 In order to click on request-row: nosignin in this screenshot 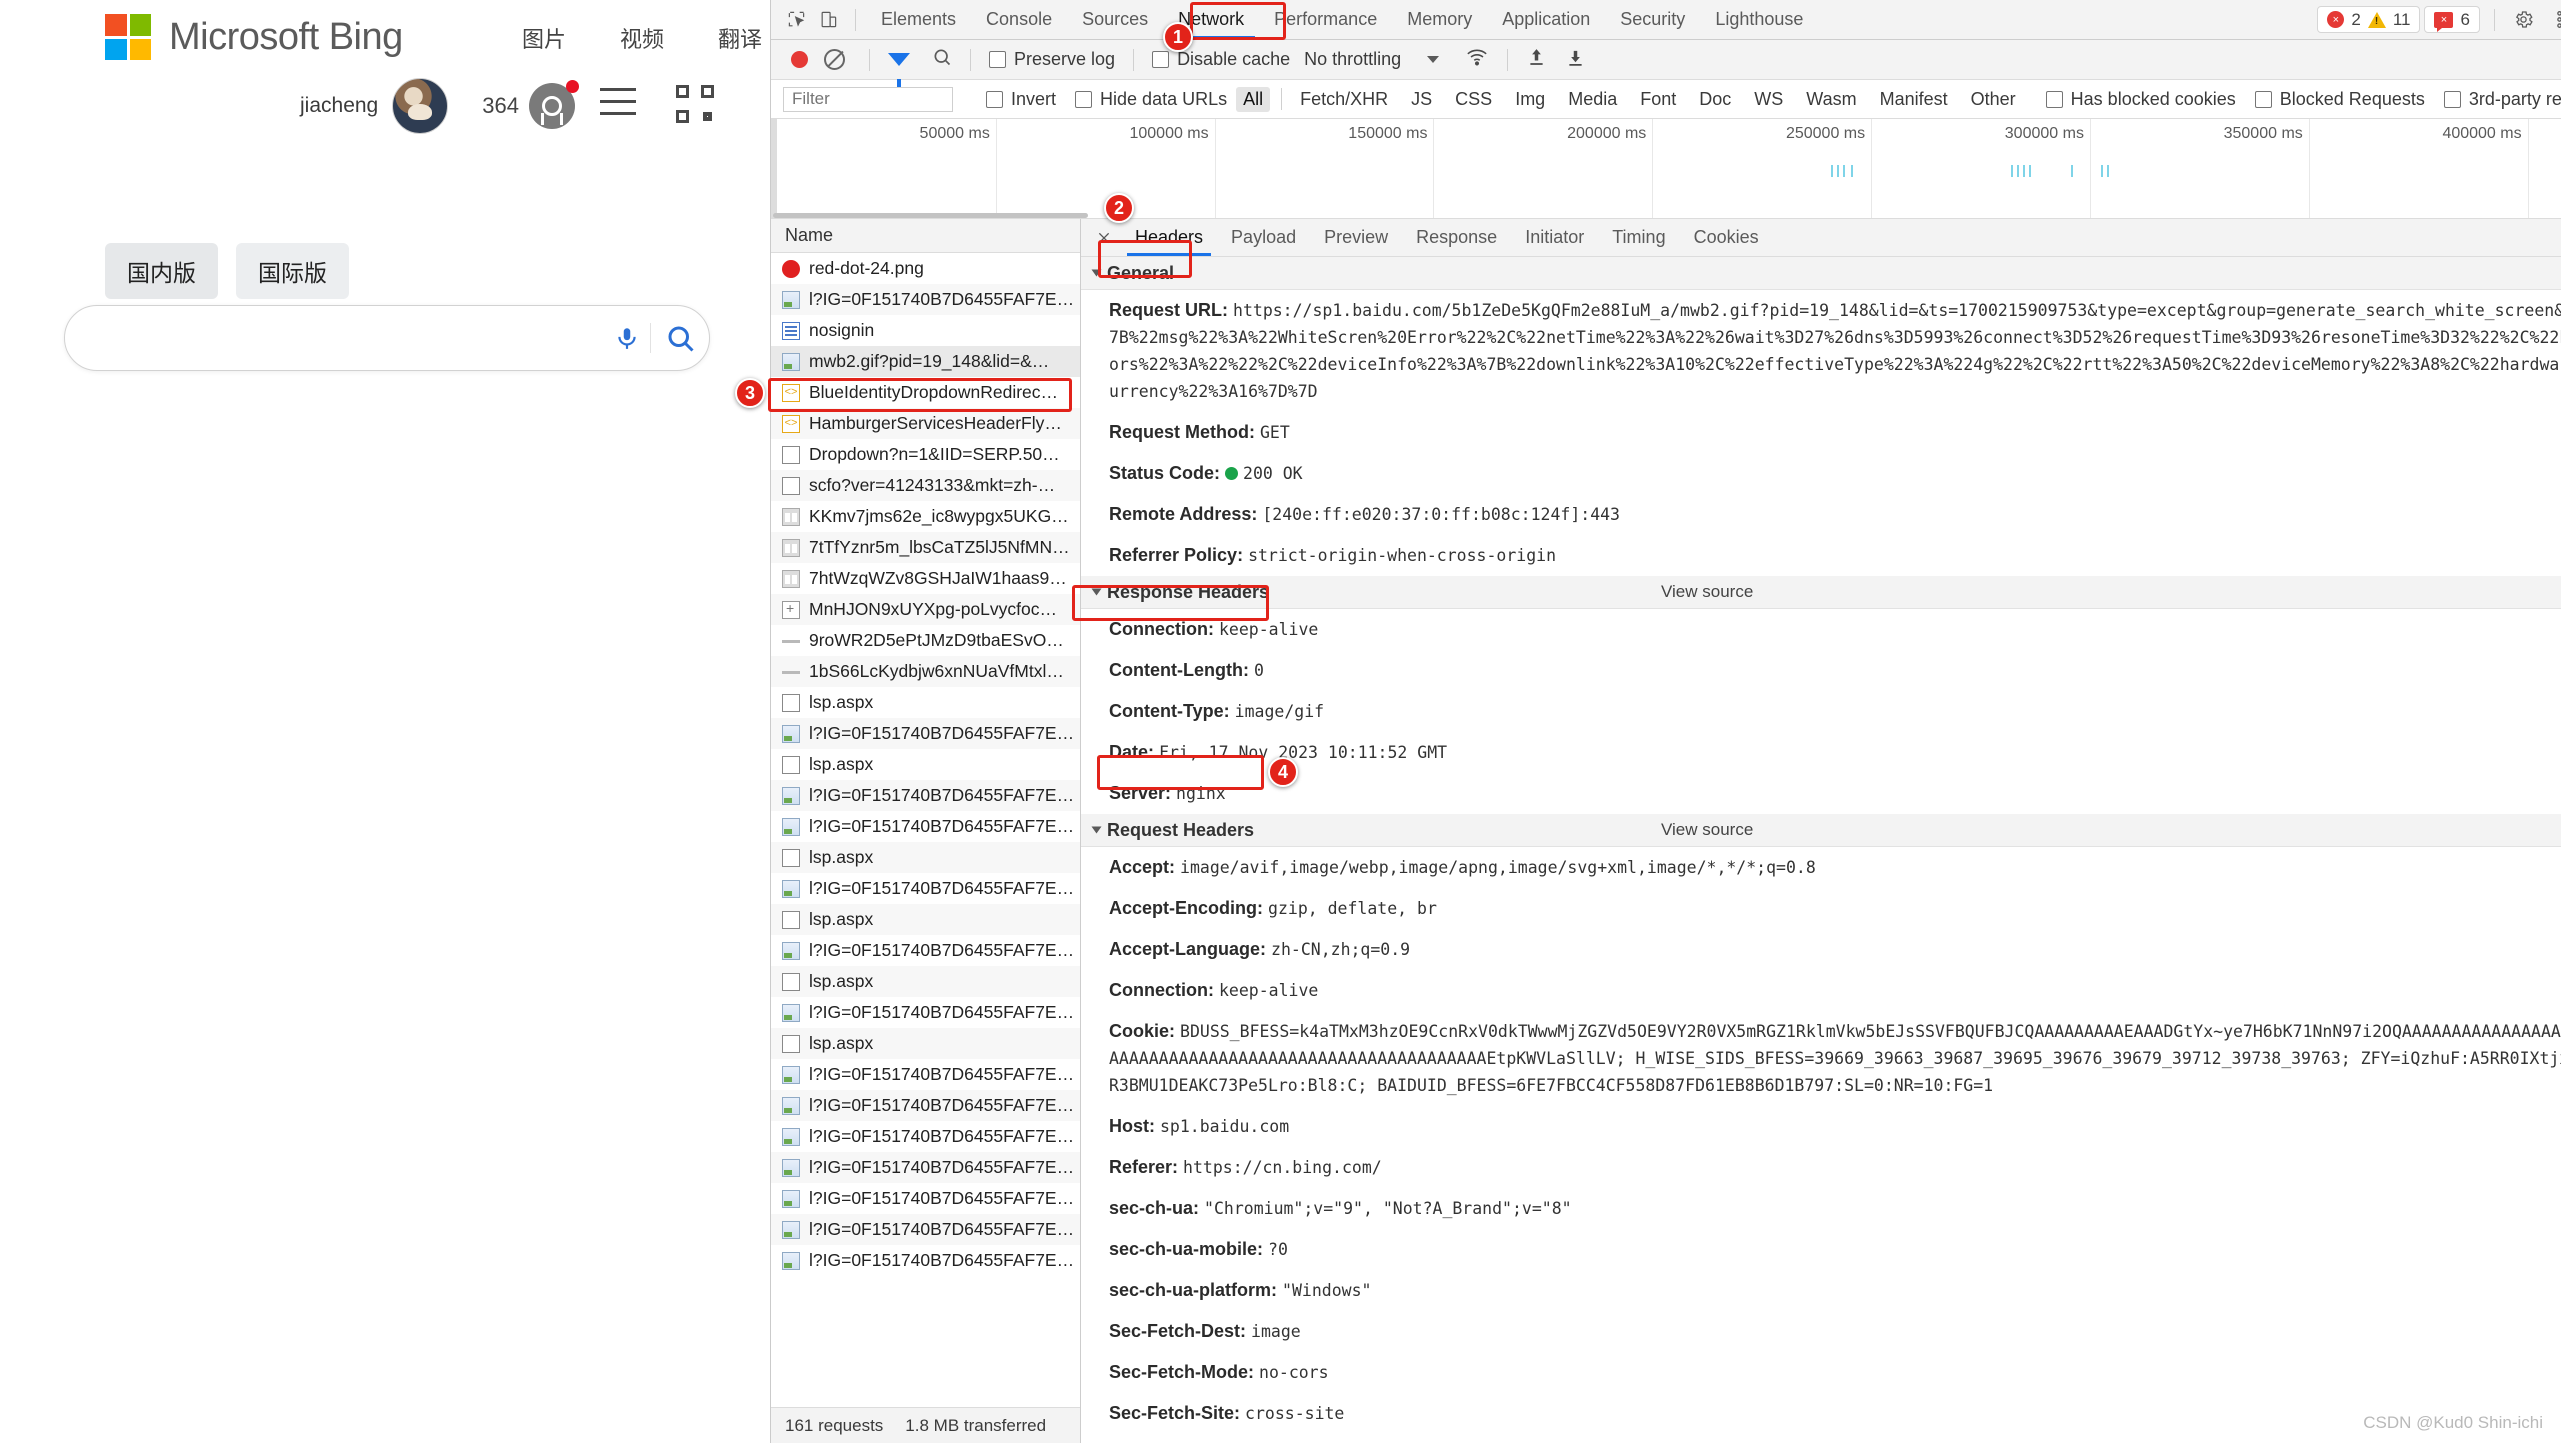, I will do `click(925, 330)`.